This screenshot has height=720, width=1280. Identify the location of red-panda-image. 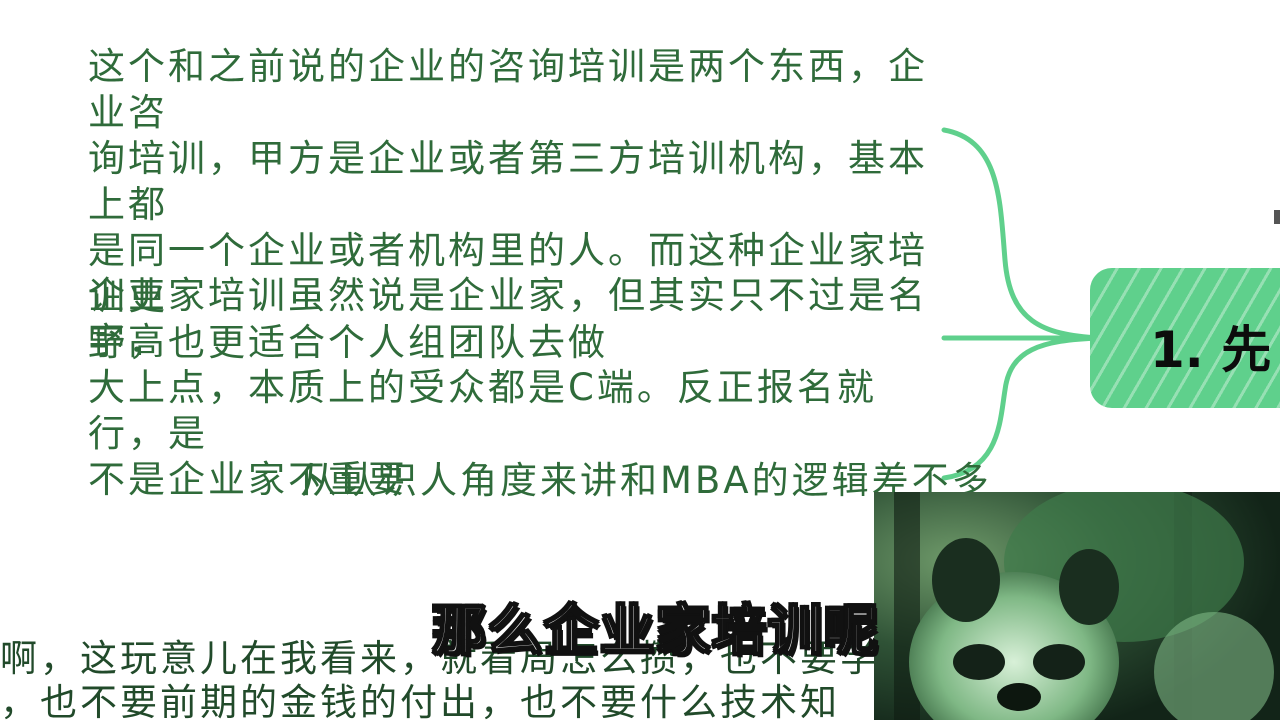
(1077, 606).